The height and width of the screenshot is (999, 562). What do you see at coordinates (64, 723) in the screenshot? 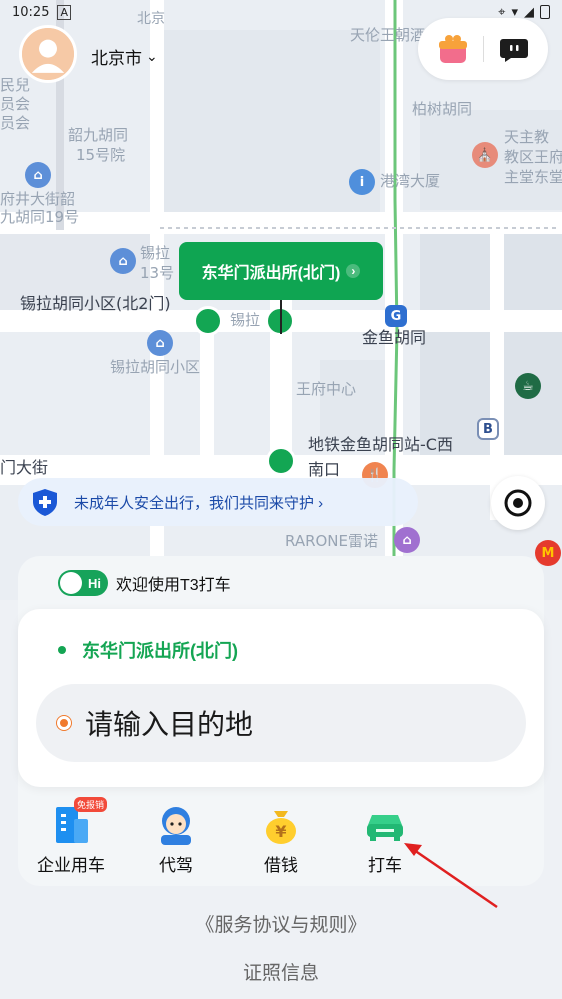
I see `destination-dot-icon` at bounding box center [64, 723].